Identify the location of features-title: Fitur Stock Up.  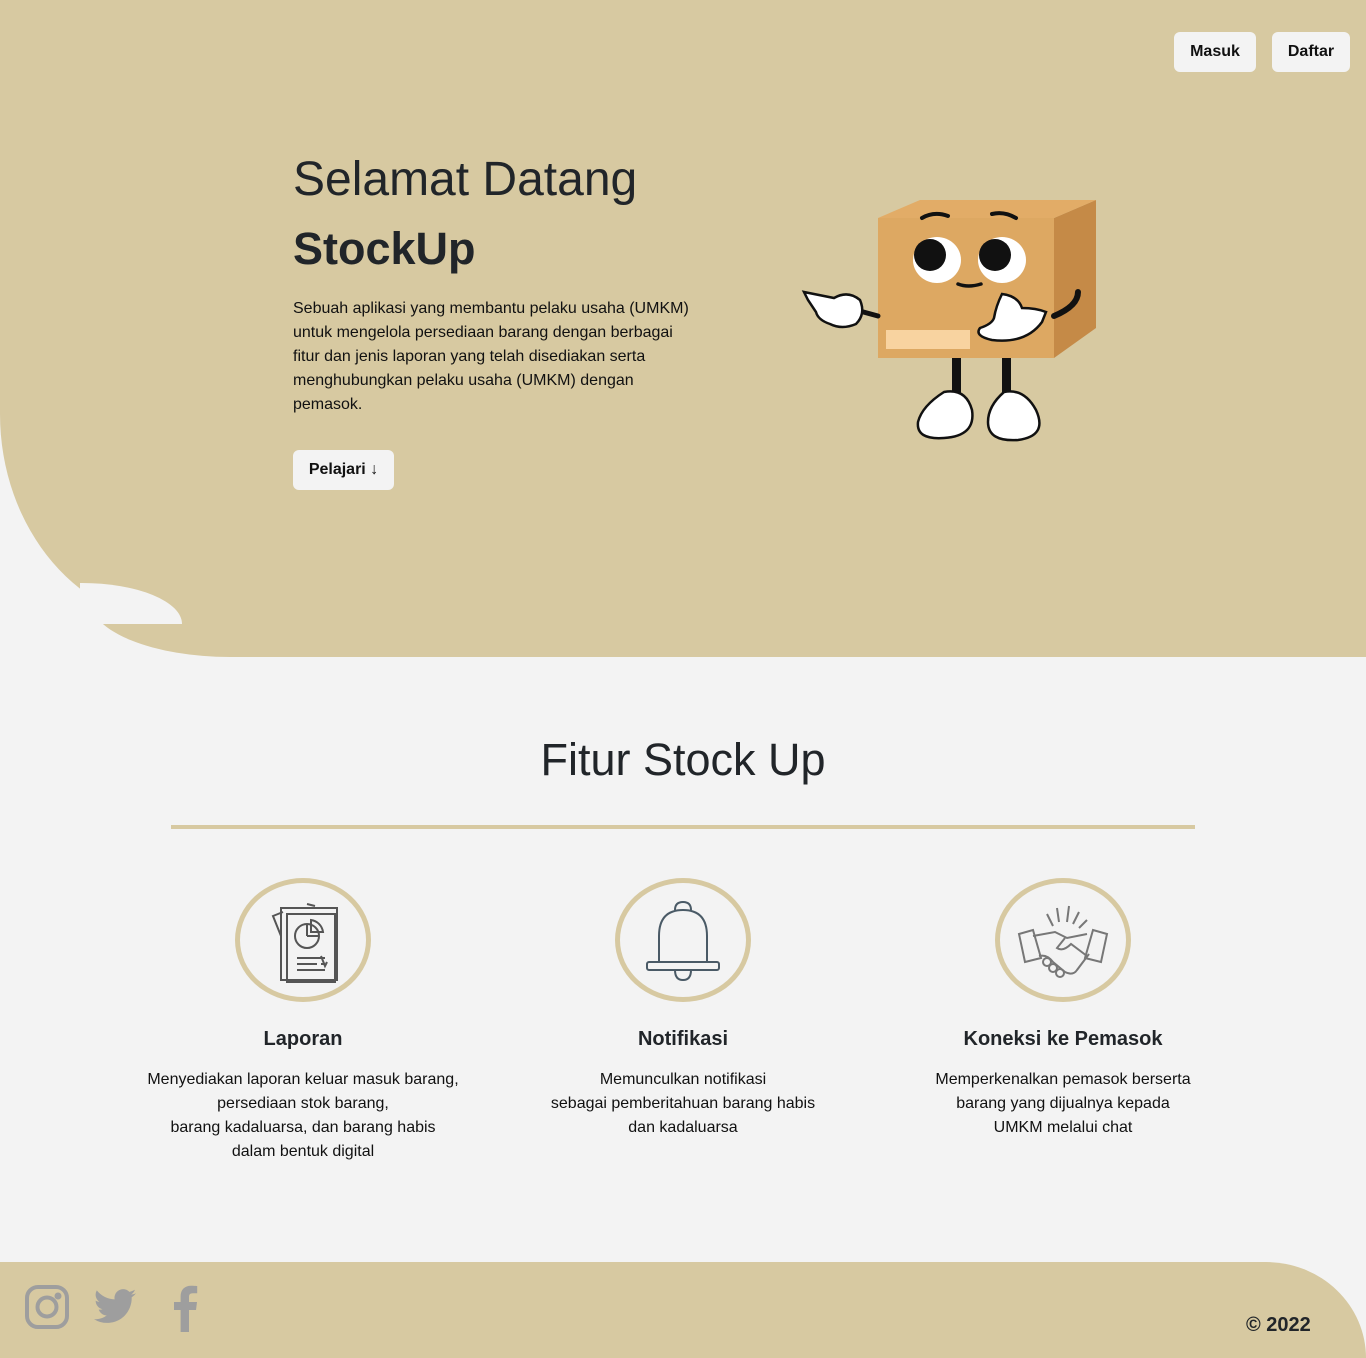
(683, 759).